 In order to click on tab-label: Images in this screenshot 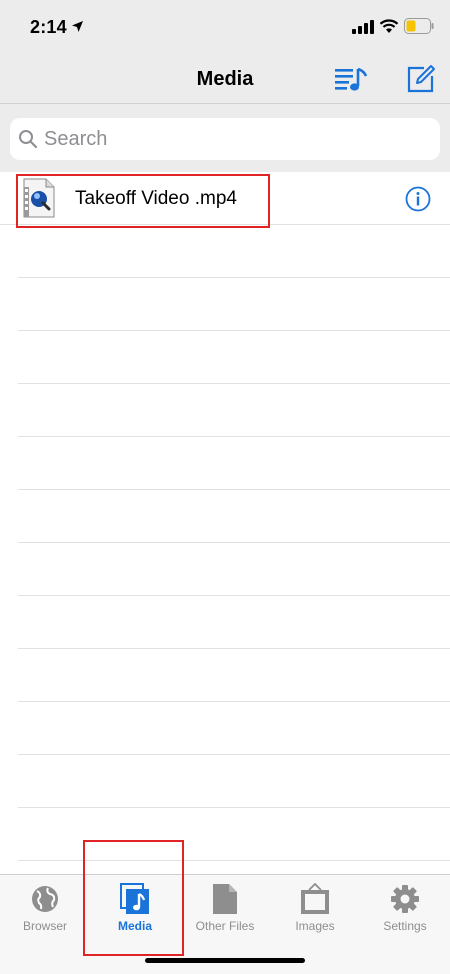, I will do `click(315, 926)`.